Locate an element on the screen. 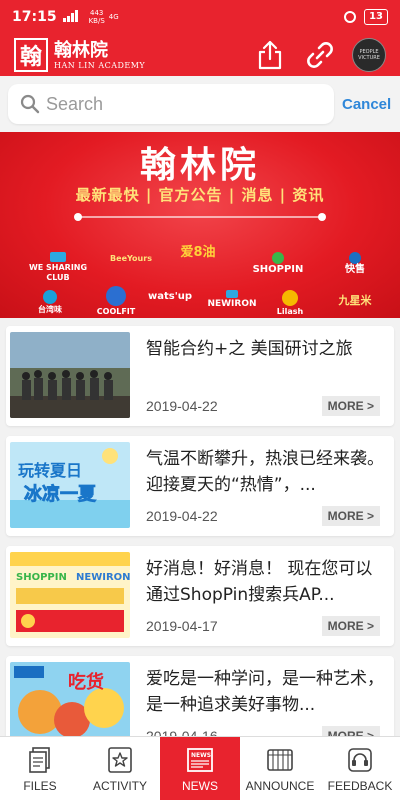 The height and width of the screenshot is (800, 400). news-title: 智能合约+之 美国研讨之旅 is located at coordinates (249, 349).